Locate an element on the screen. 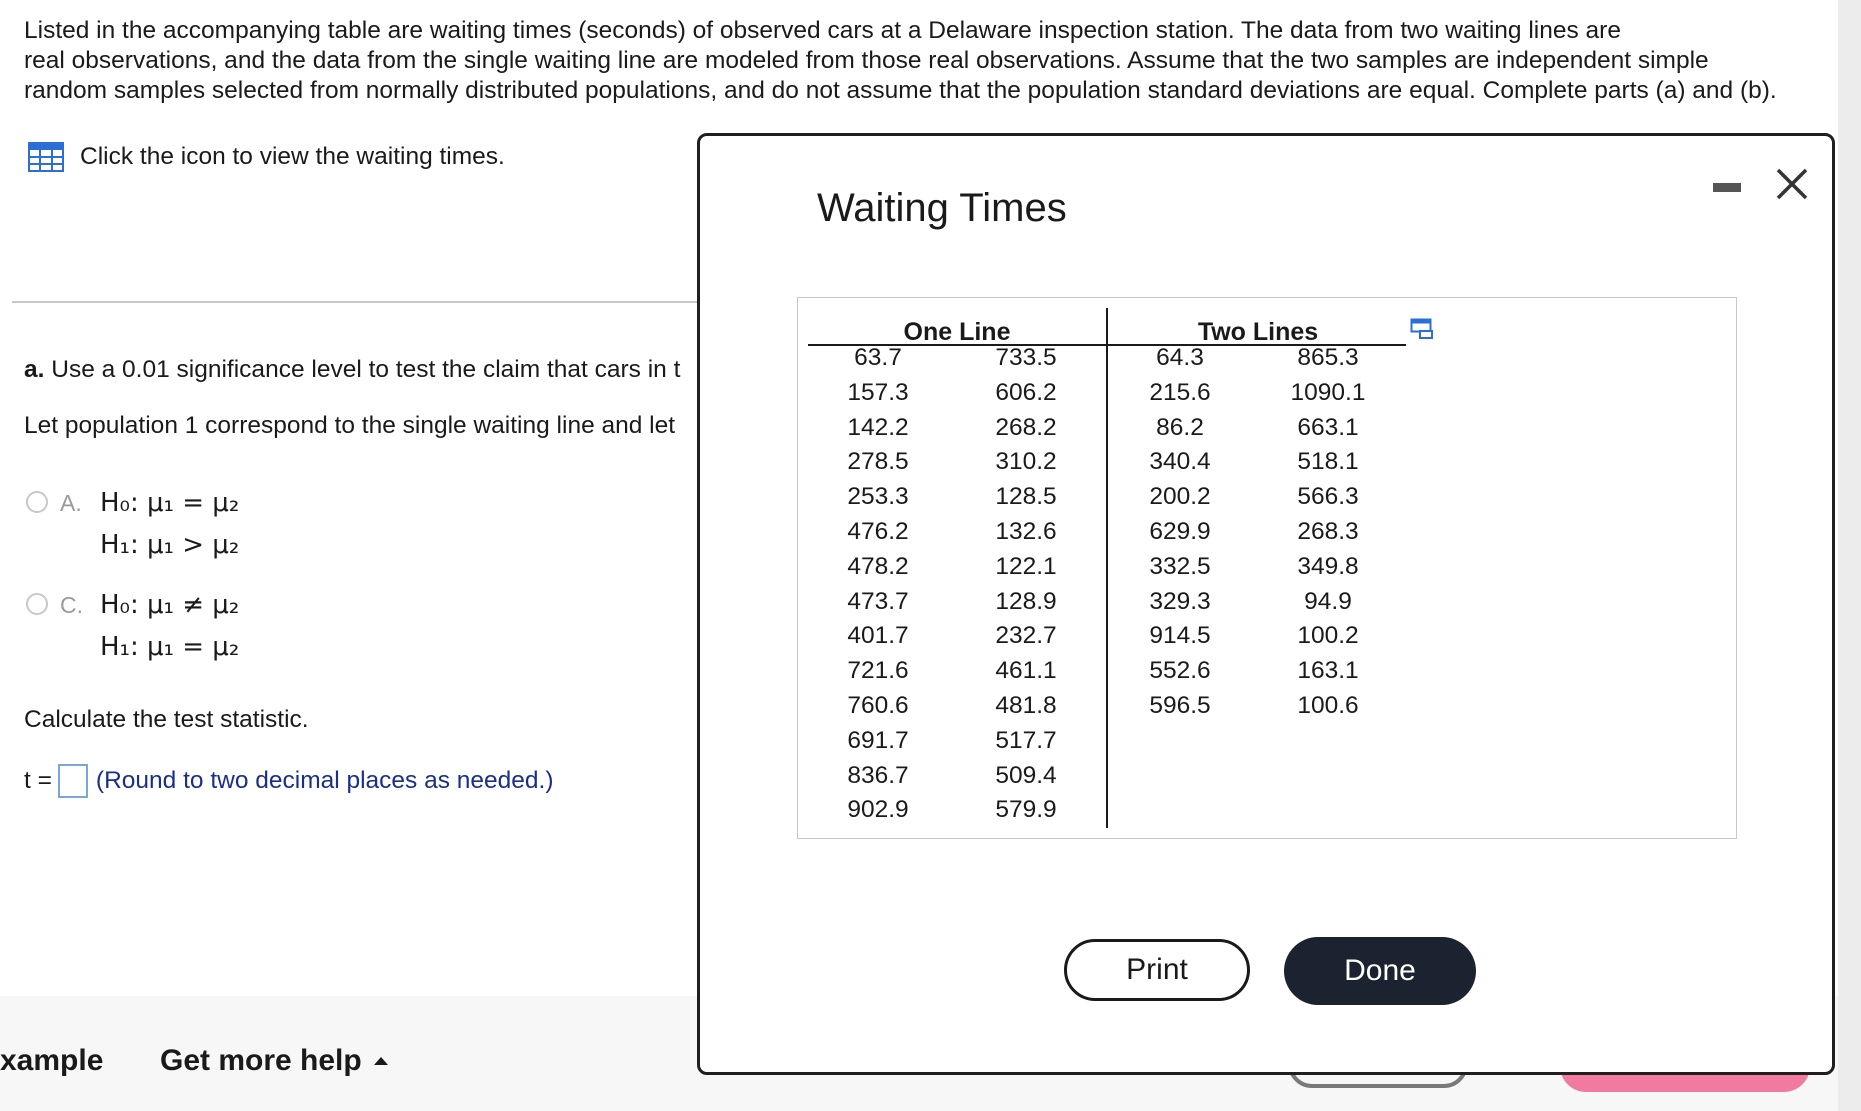  t-label: t = is located at coordinates (38, 780).